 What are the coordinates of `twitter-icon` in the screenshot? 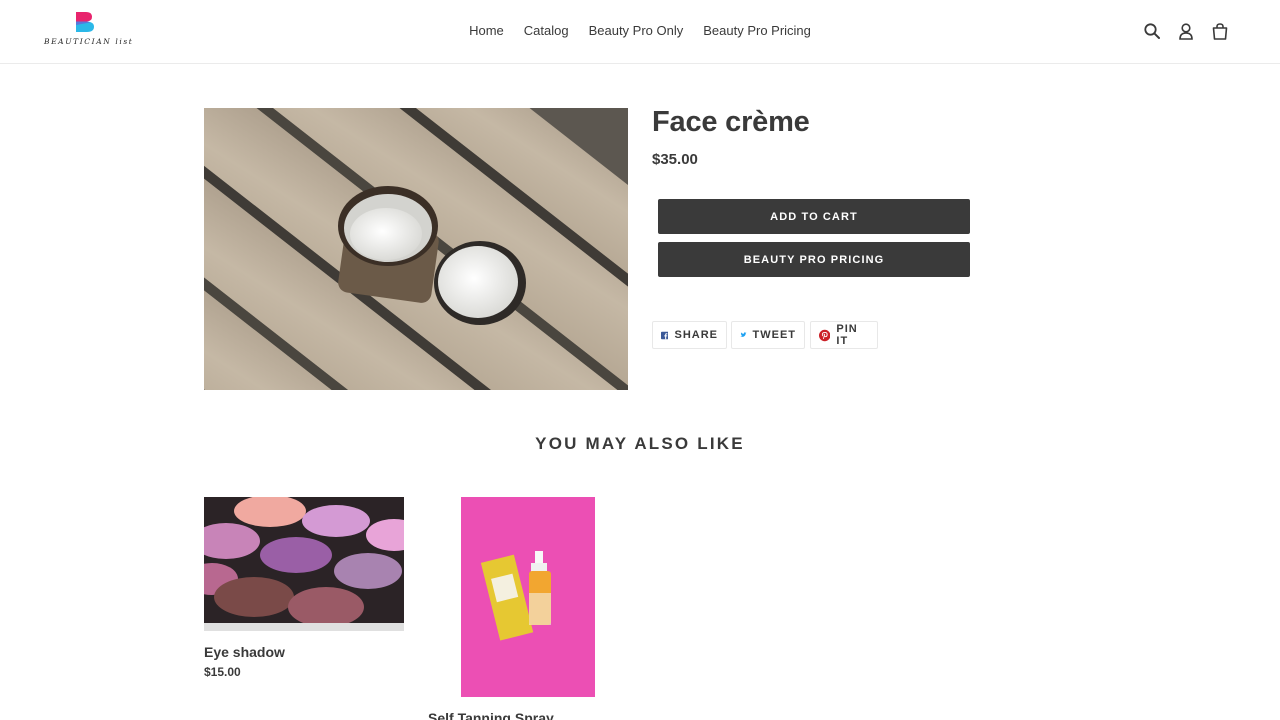 It's located at (743, 334).